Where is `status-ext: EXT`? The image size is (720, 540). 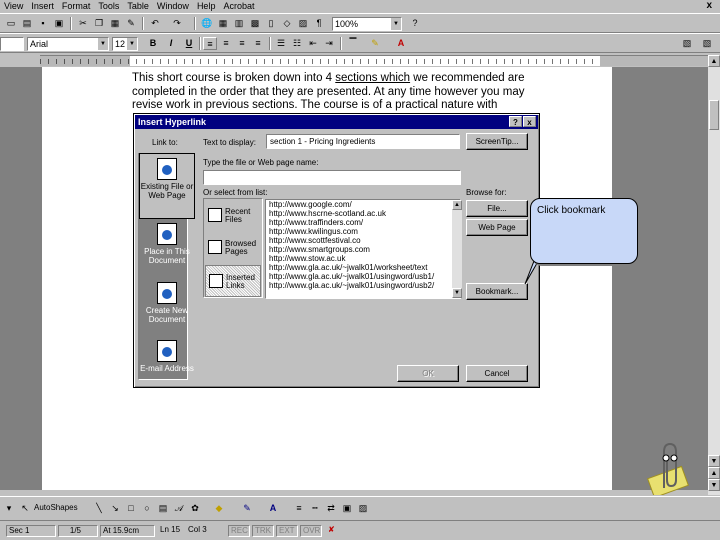
status-ext: EXT is located at coordinates (287, 531).